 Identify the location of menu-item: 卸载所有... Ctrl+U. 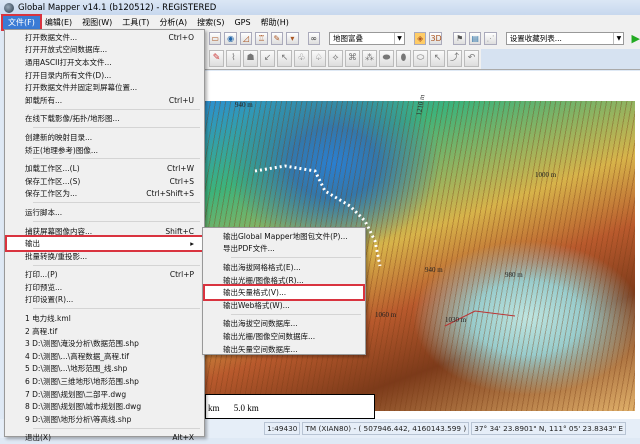
(104, 100).